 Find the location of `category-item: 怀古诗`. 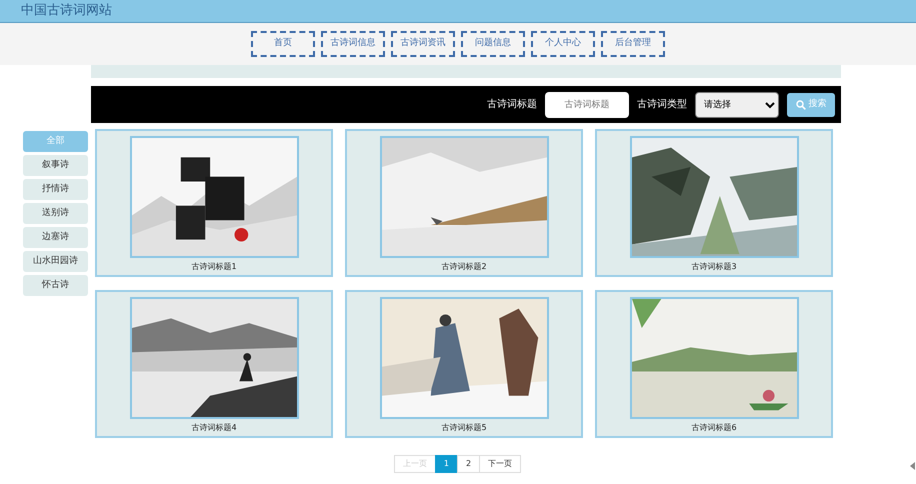

category-item: 怀古诗 is located at coordinates (55, 285).